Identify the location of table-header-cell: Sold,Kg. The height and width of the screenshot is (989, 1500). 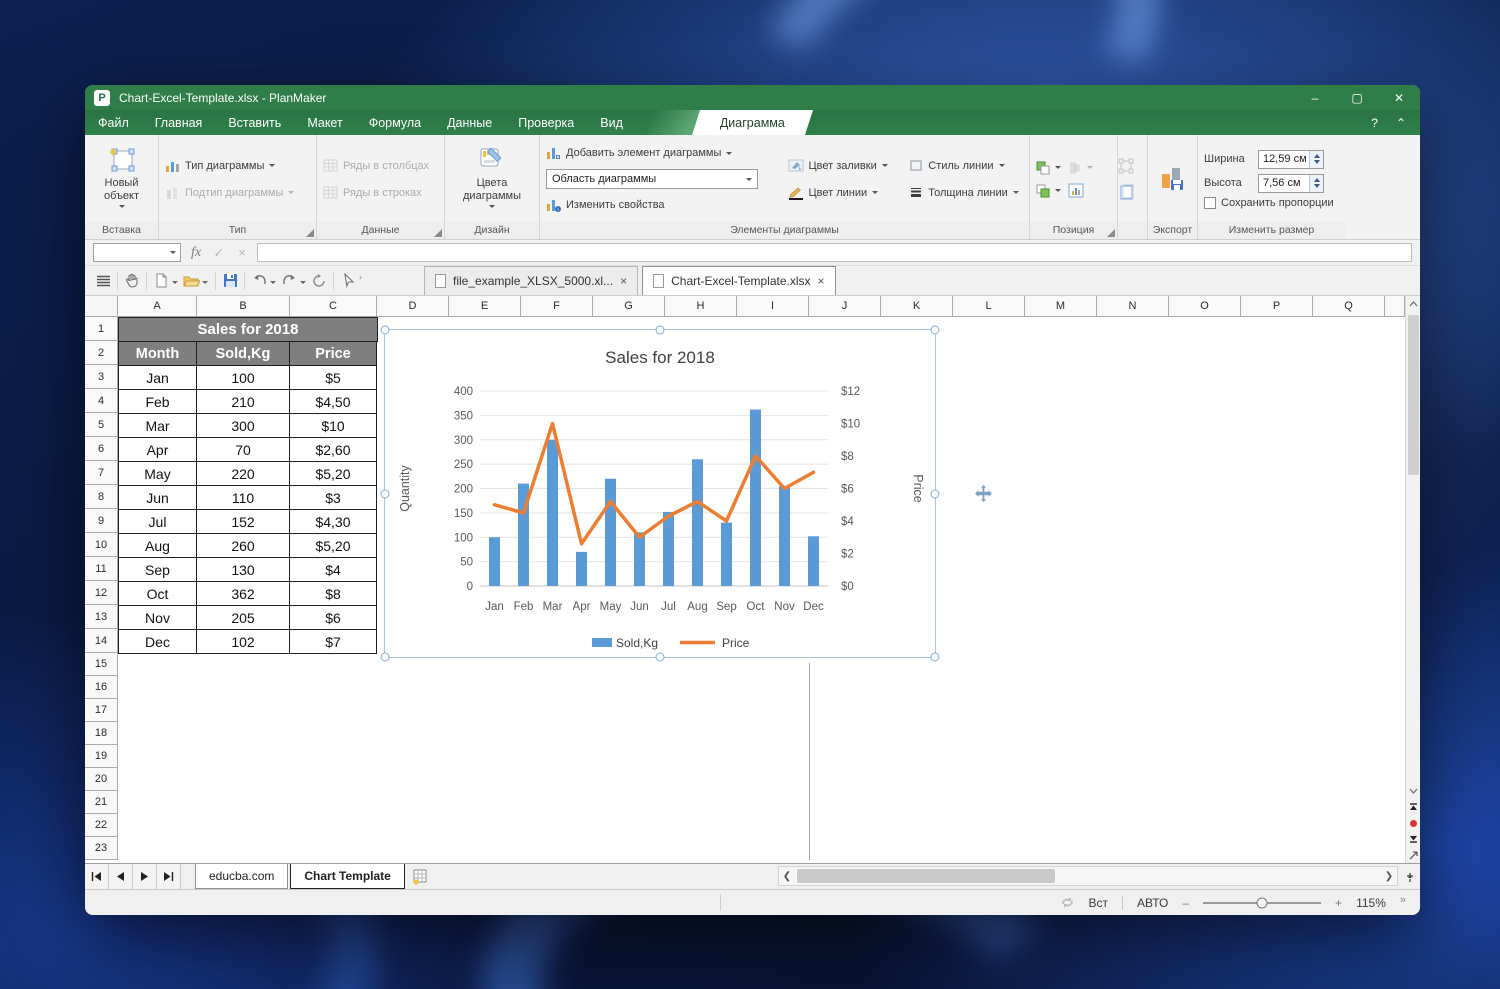
(243, 354).